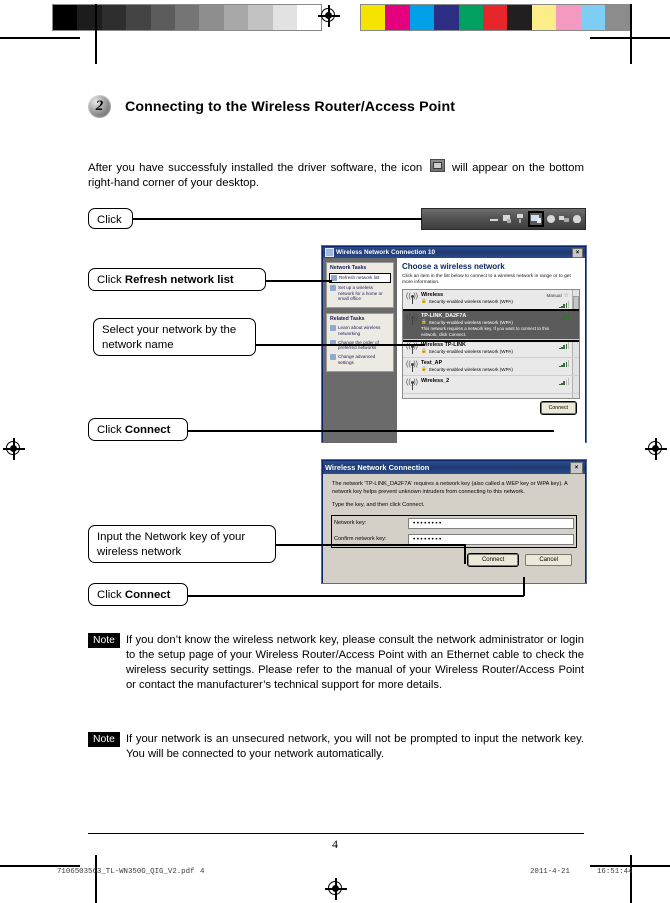 The height and width of the screenshot is (903, 670). Describe the element at coordinates (548, 560) in the screenshot. I see `cancel-button: Cancel` at that location.